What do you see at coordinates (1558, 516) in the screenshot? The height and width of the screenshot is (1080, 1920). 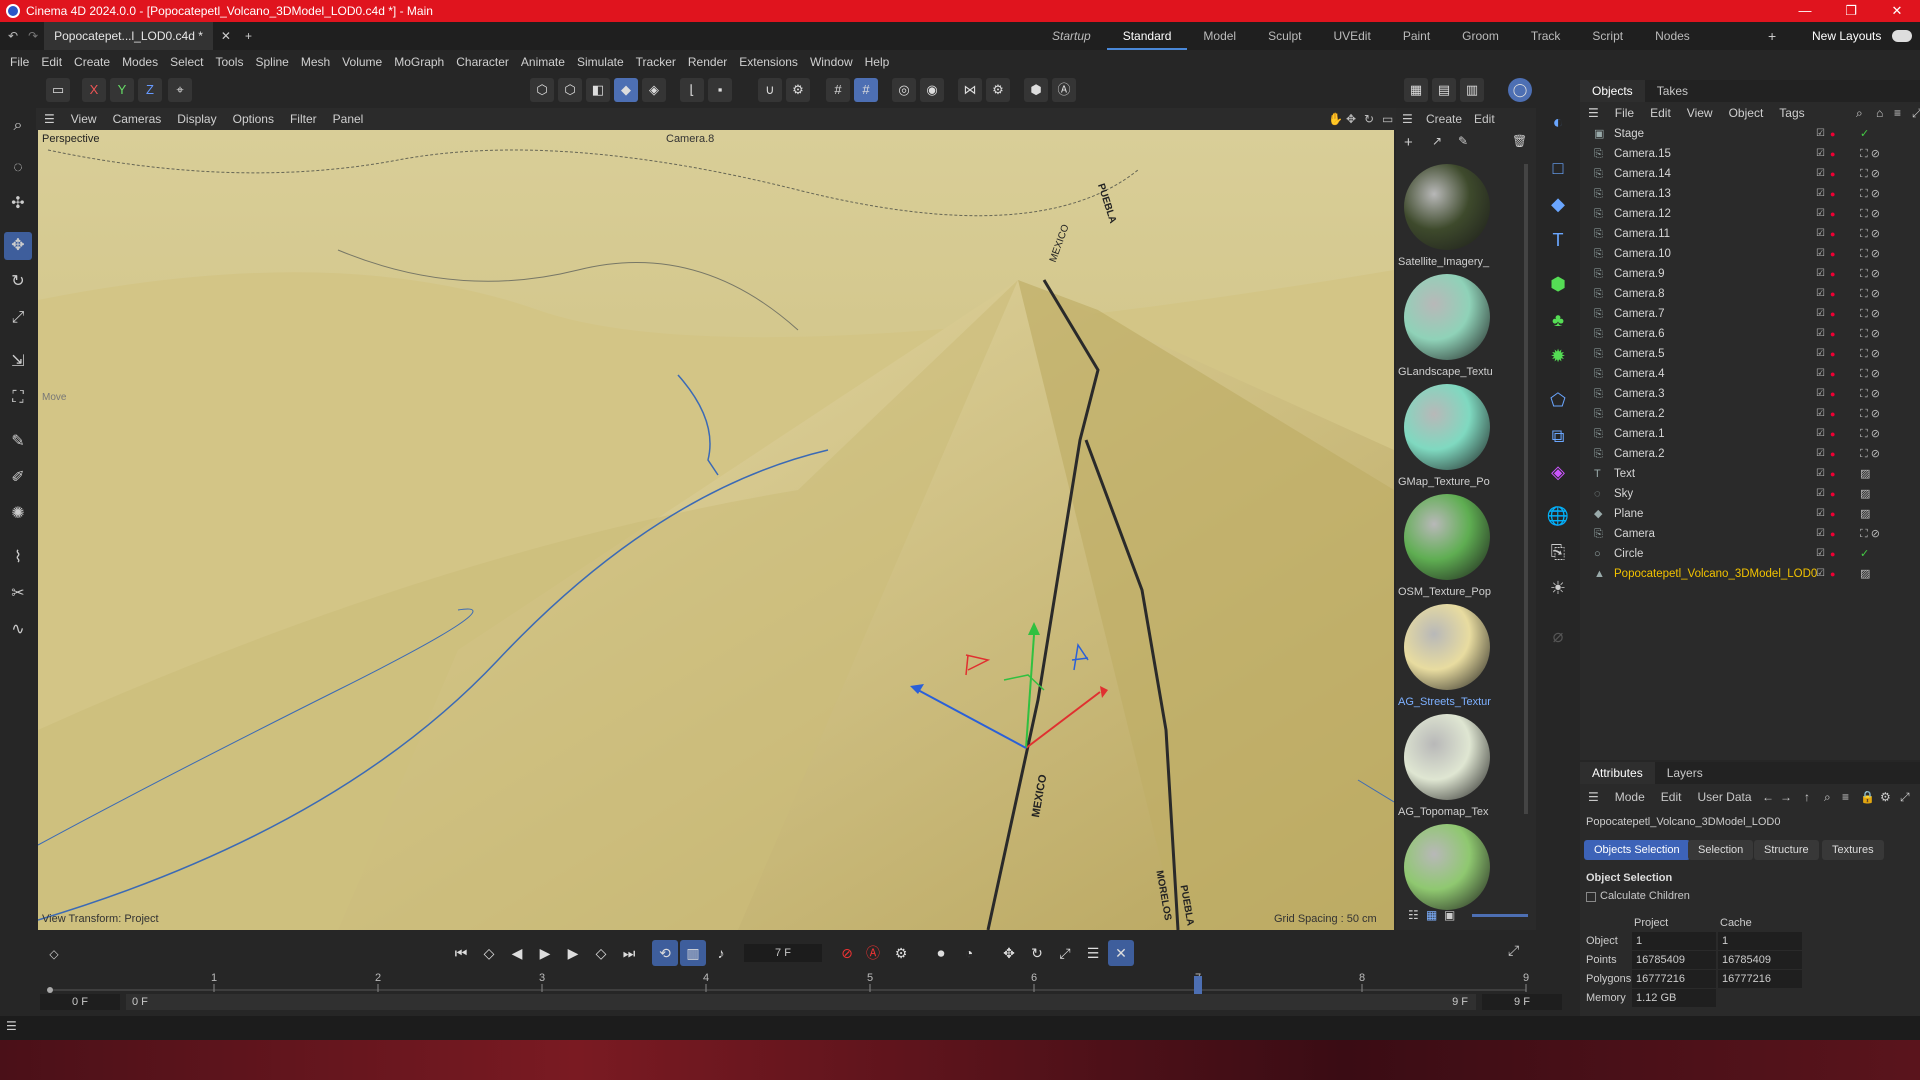 I see `scene-icon: 🌐` at bounding box center [1558, 516].